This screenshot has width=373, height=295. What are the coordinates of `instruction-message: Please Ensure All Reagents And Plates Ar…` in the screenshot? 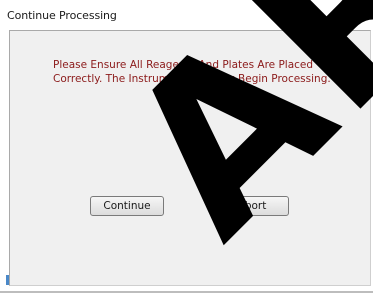 It's located at (192, 72).